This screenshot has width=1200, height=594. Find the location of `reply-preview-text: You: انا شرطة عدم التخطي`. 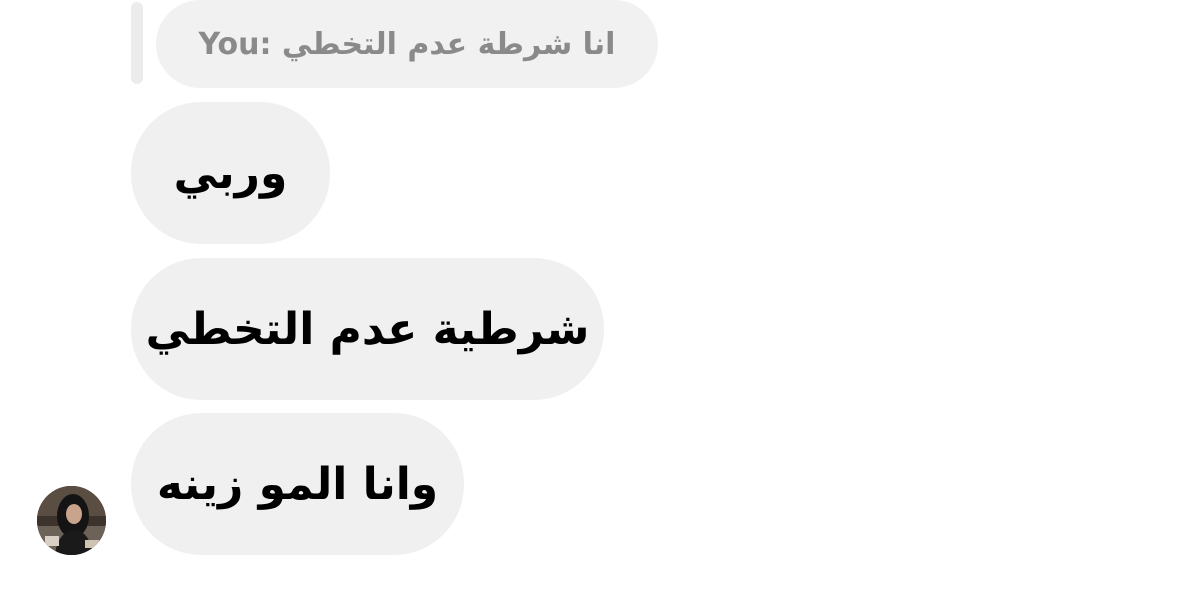

reply-preview-text: You: انا شرطة عدم التخطي is located at coordinates (407, 44).